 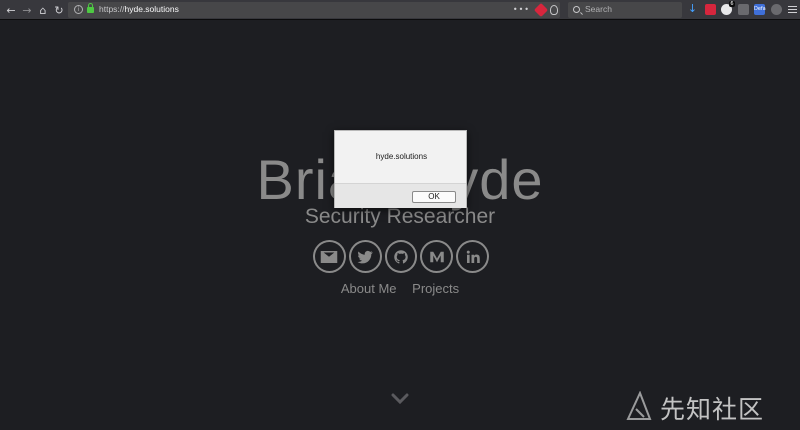 I want to click on hero-role: Security Researcher, so click(x=400, y=216).